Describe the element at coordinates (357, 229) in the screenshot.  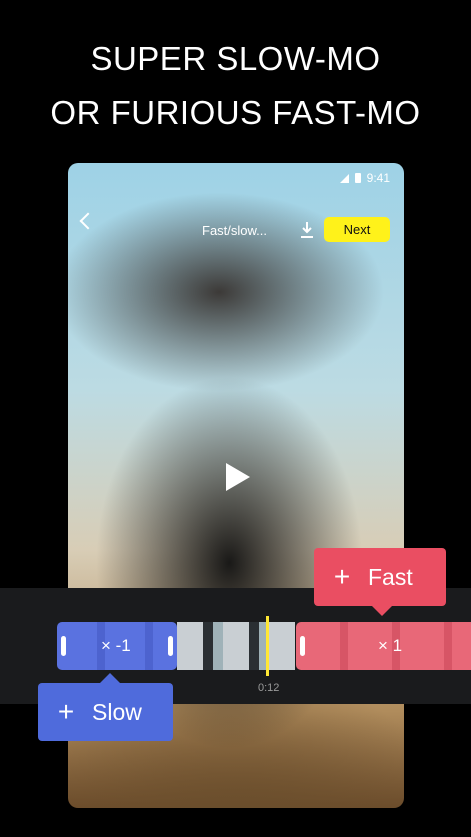
I see `next-button: Next` at that location.